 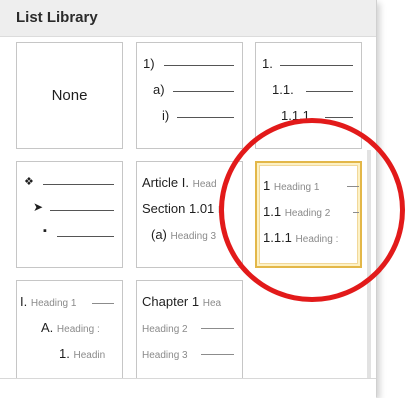 I want to click on level3-heading: Headin, so click(x=89, y=355).